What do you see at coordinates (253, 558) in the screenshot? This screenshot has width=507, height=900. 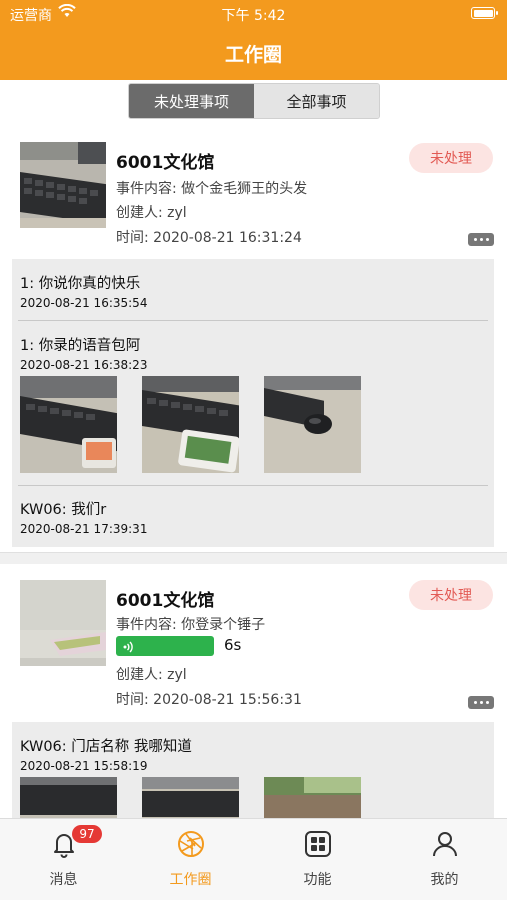 I see `card-separator` at bounding box center [253, 558].